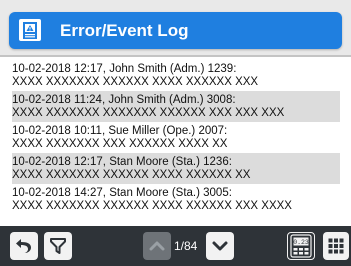  I want to click on undo-arrow-icon, so click(24, 246).